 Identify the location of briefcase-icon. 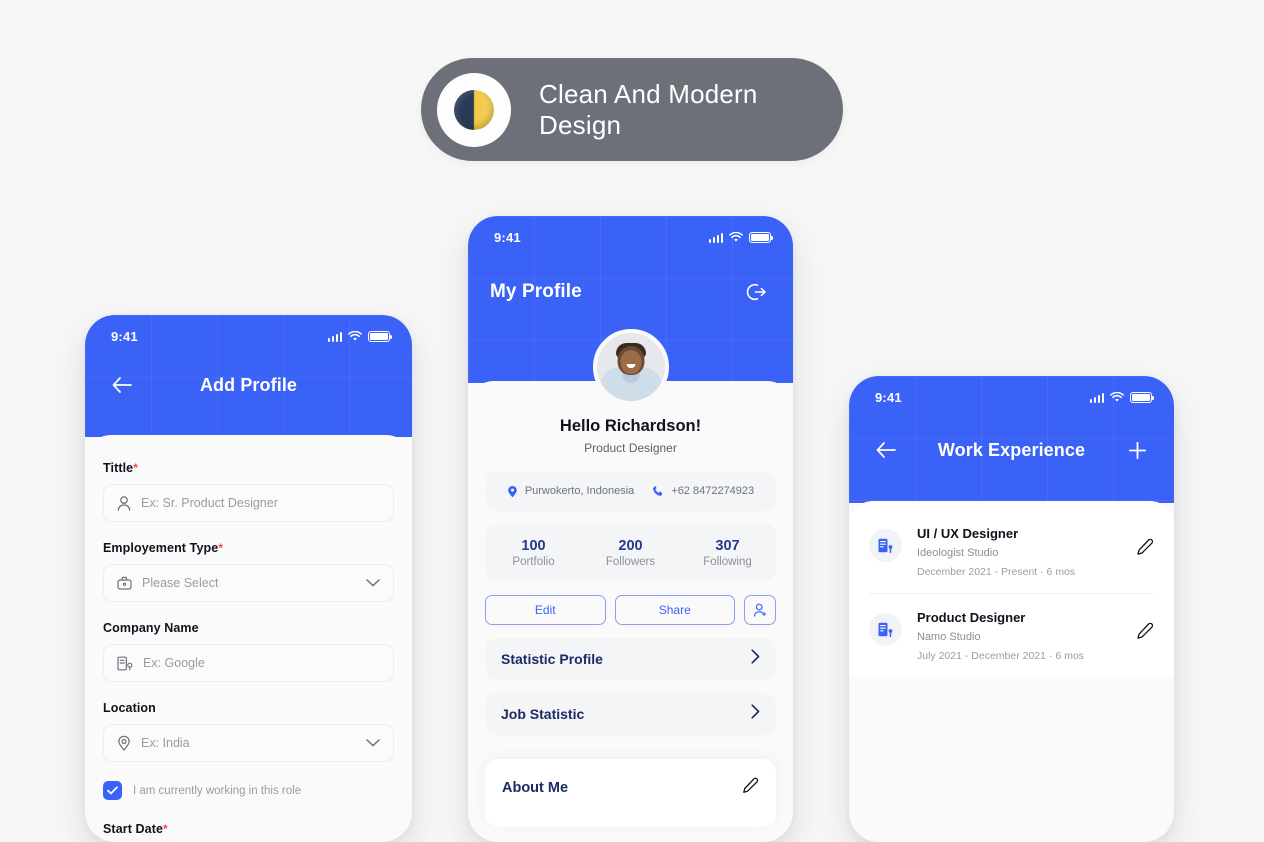
(124, 583).